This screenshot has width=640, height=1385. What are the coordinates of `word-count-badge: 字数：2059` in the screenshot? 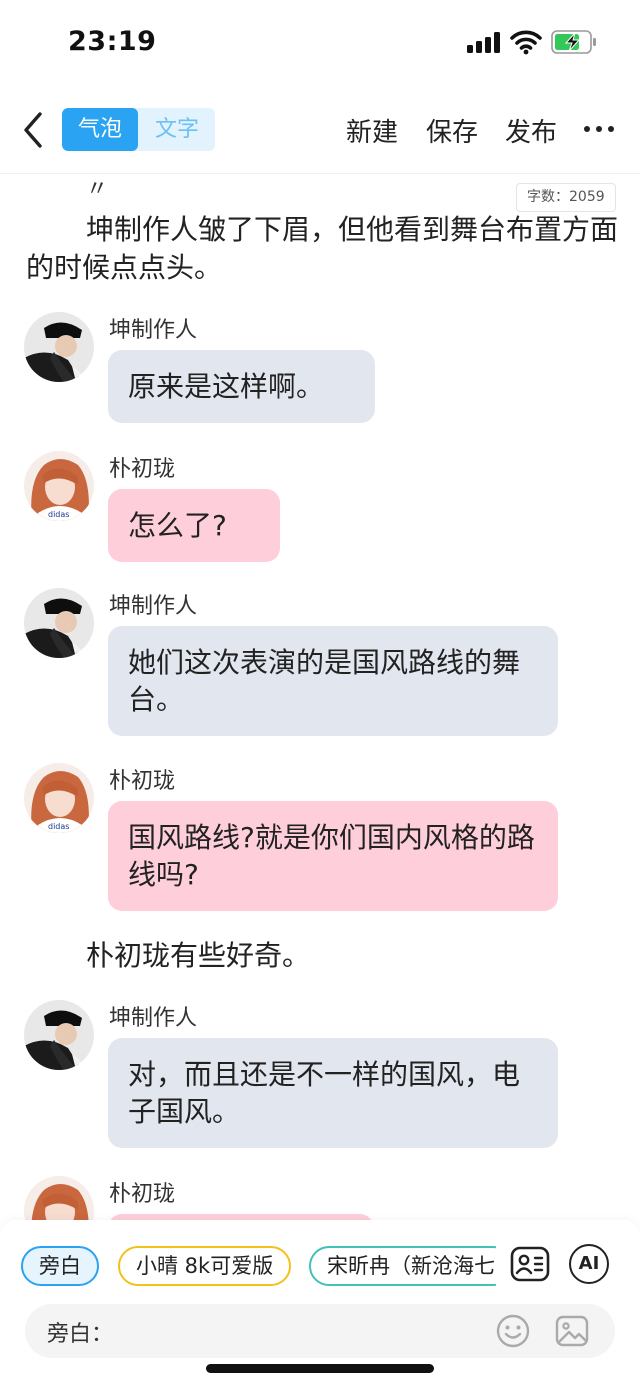 It's located at (566, 197).